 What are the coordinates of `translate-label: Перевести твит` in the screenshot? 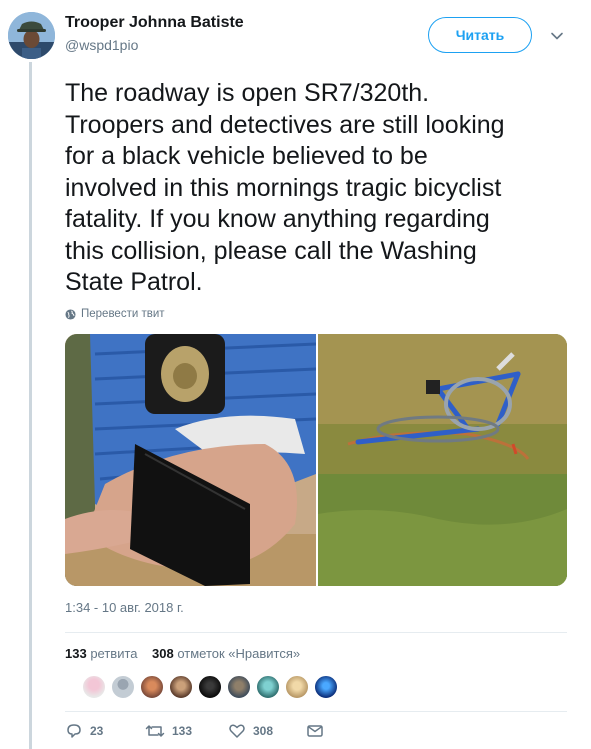 It's located at (123, 314).